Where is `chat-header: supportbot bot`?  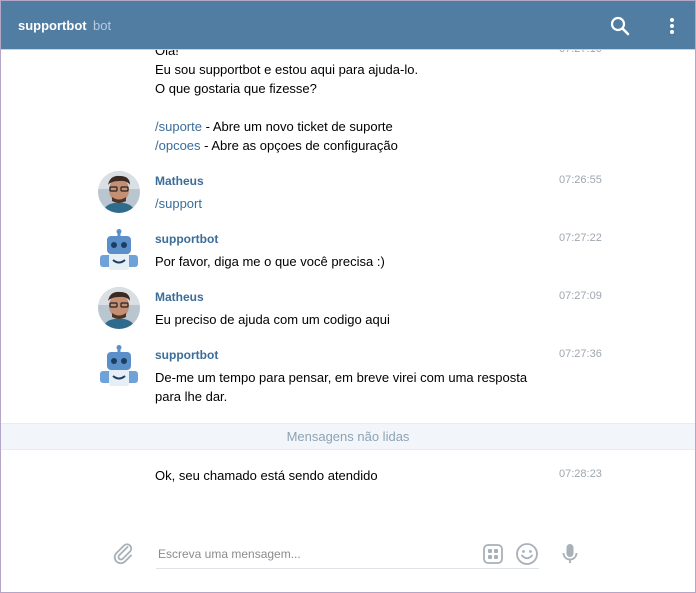
chat-header: supportbot bot is located at coordinates (348, 25).